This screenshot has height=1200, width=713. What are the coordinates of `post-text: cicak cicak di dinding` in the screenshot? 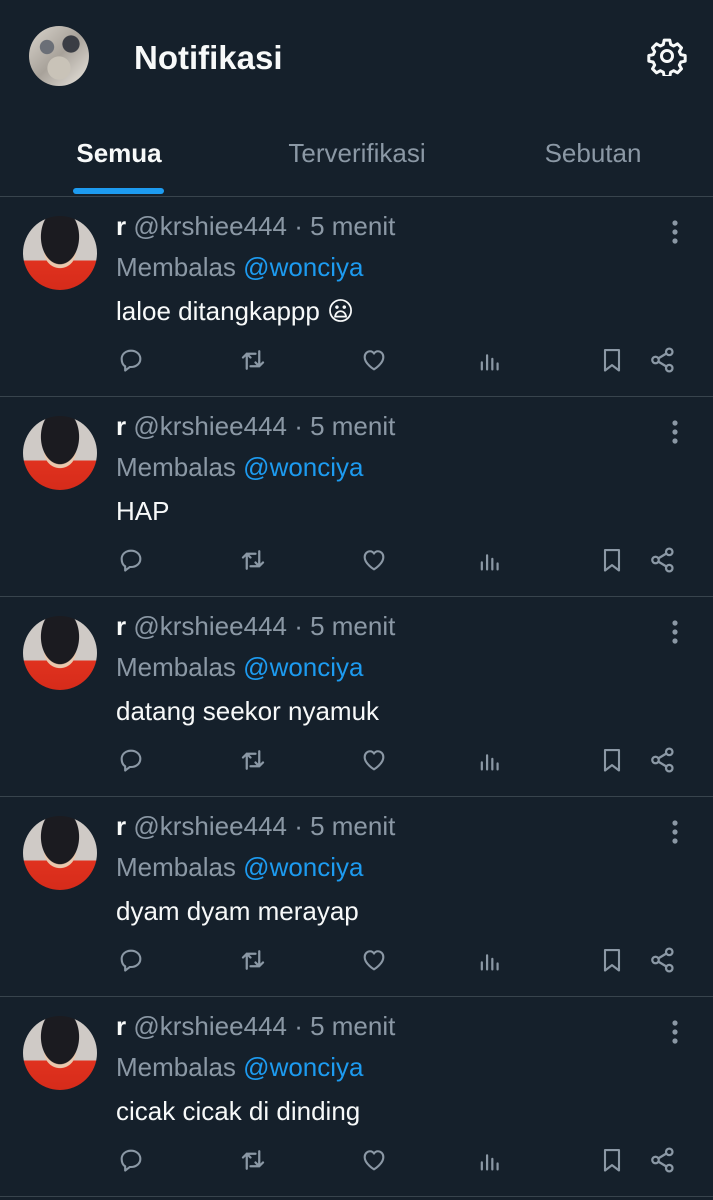 It's located at (238, 1111).